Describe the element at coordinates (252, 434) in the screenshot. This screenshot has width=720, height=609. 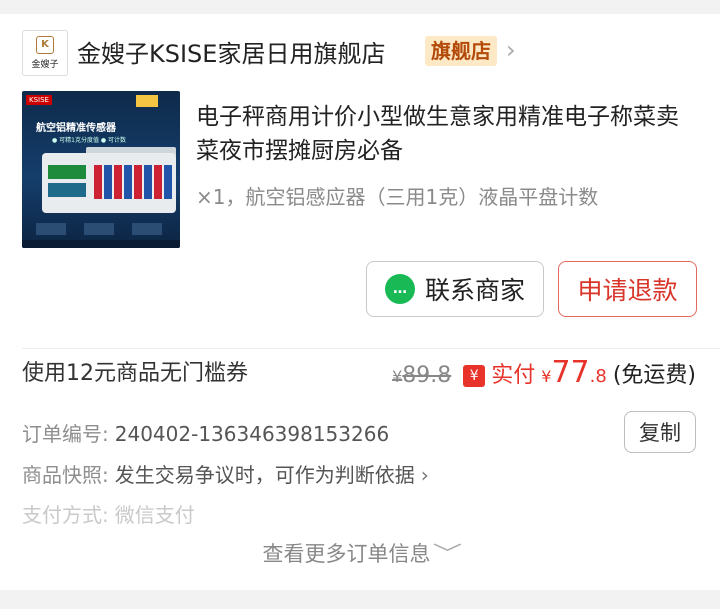
I see `order-number-value: 240402-136346398153266` at that location.